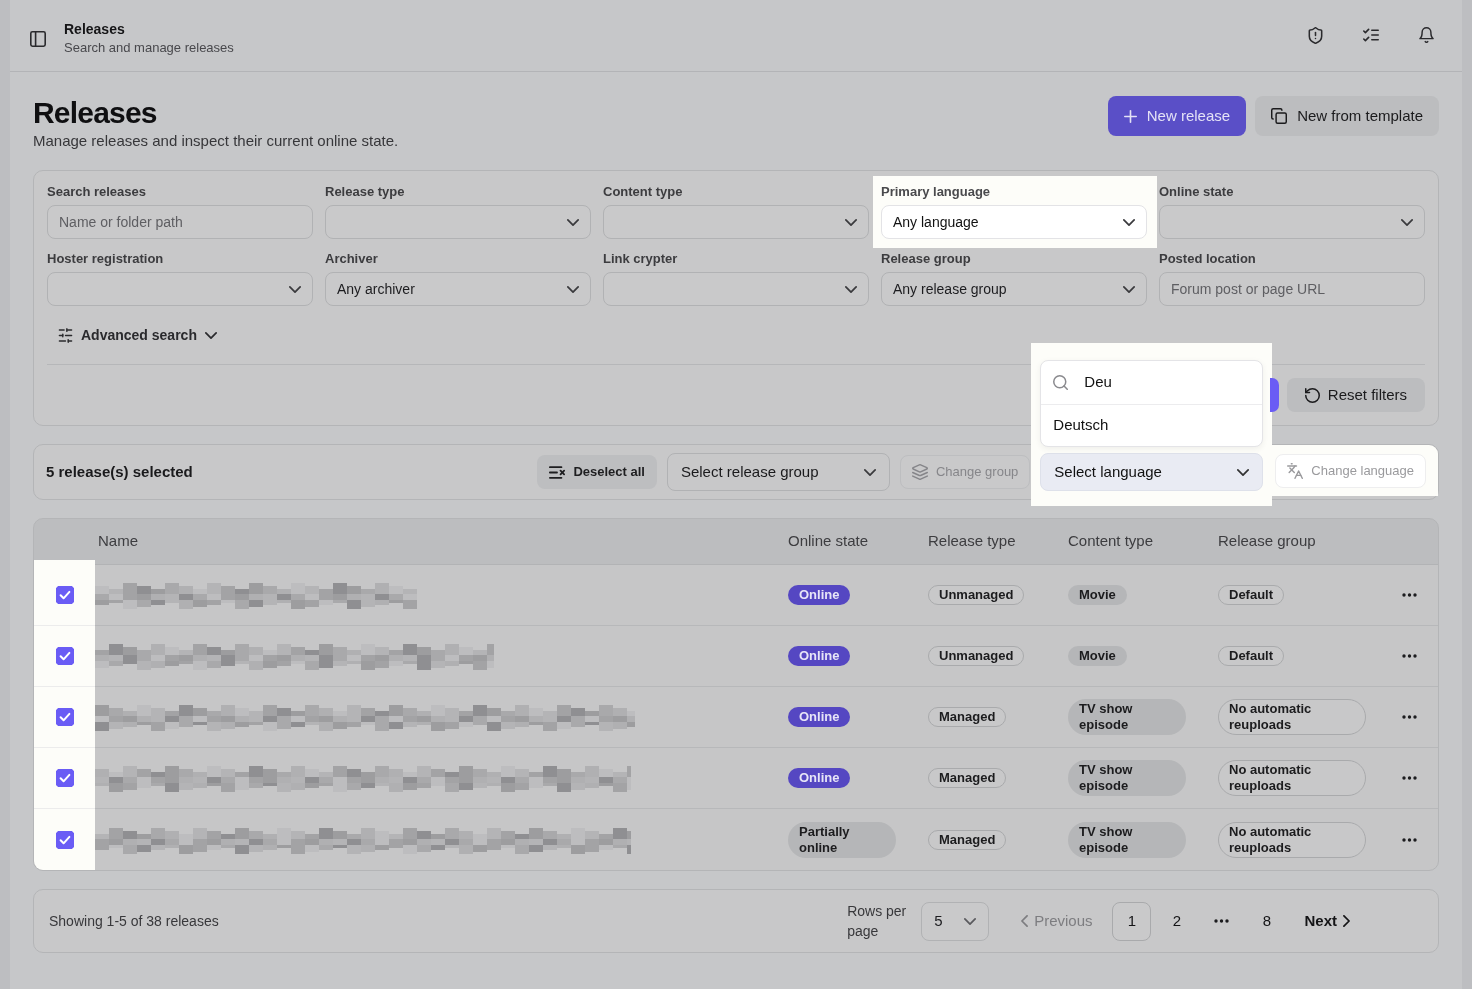 The height and width of the screenshot is (989, 1472). I want to click on selection-count: 5 release(s) selected, so click(120, 471).